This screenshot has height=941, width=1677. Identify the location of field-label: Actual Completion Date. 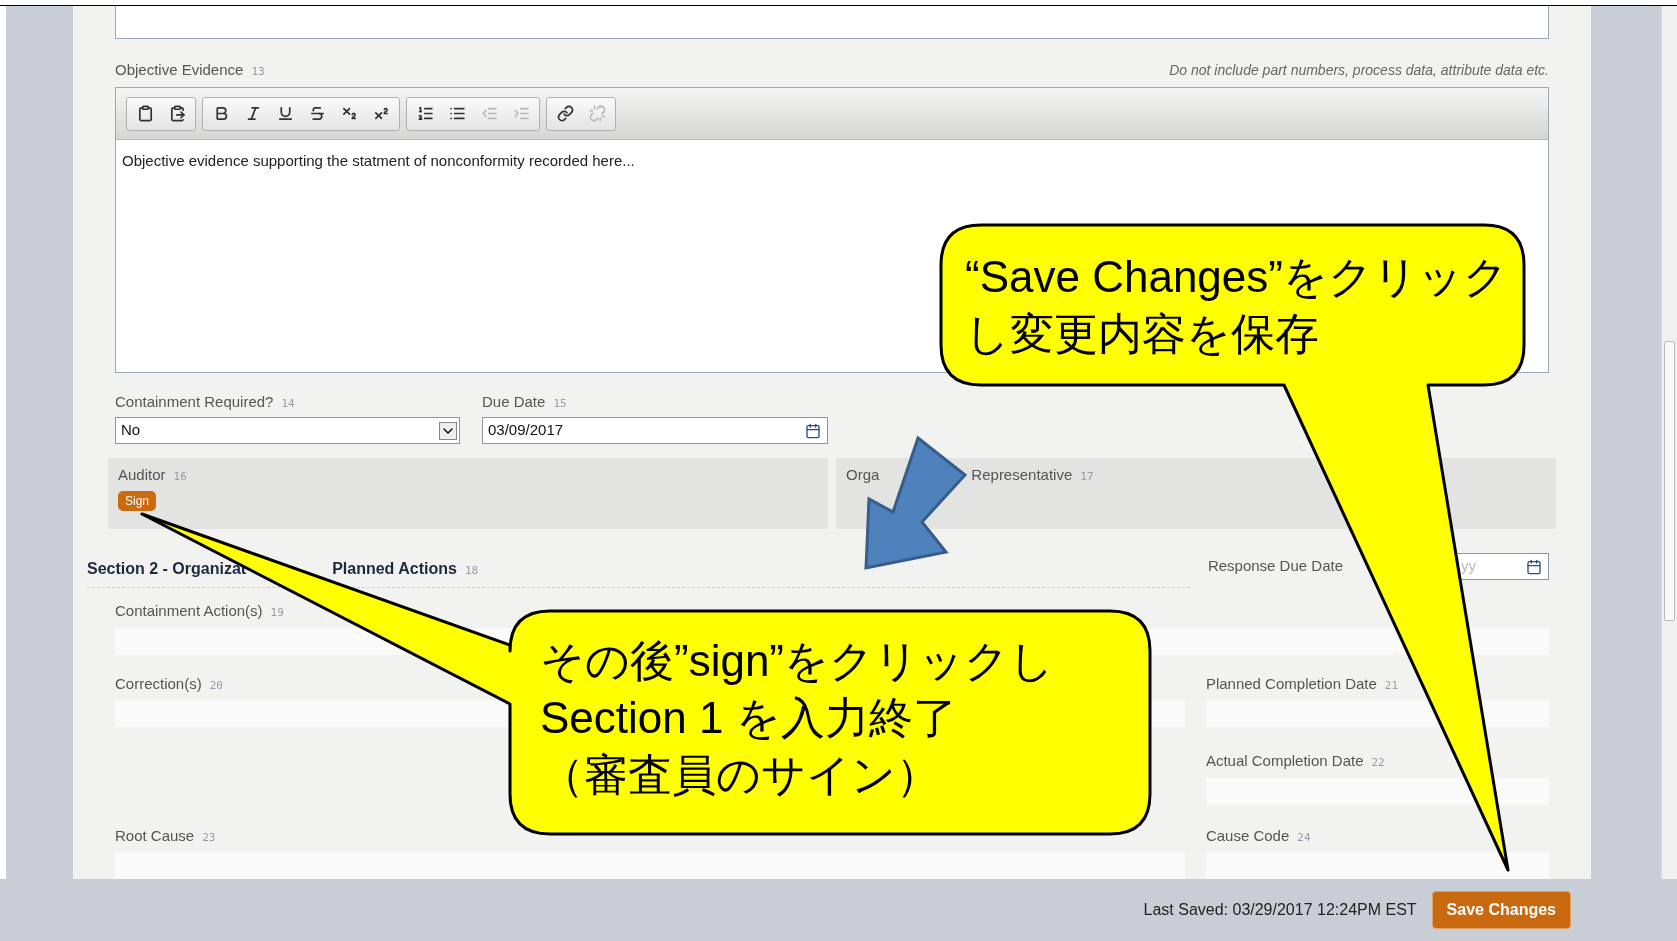
(1284, 761).